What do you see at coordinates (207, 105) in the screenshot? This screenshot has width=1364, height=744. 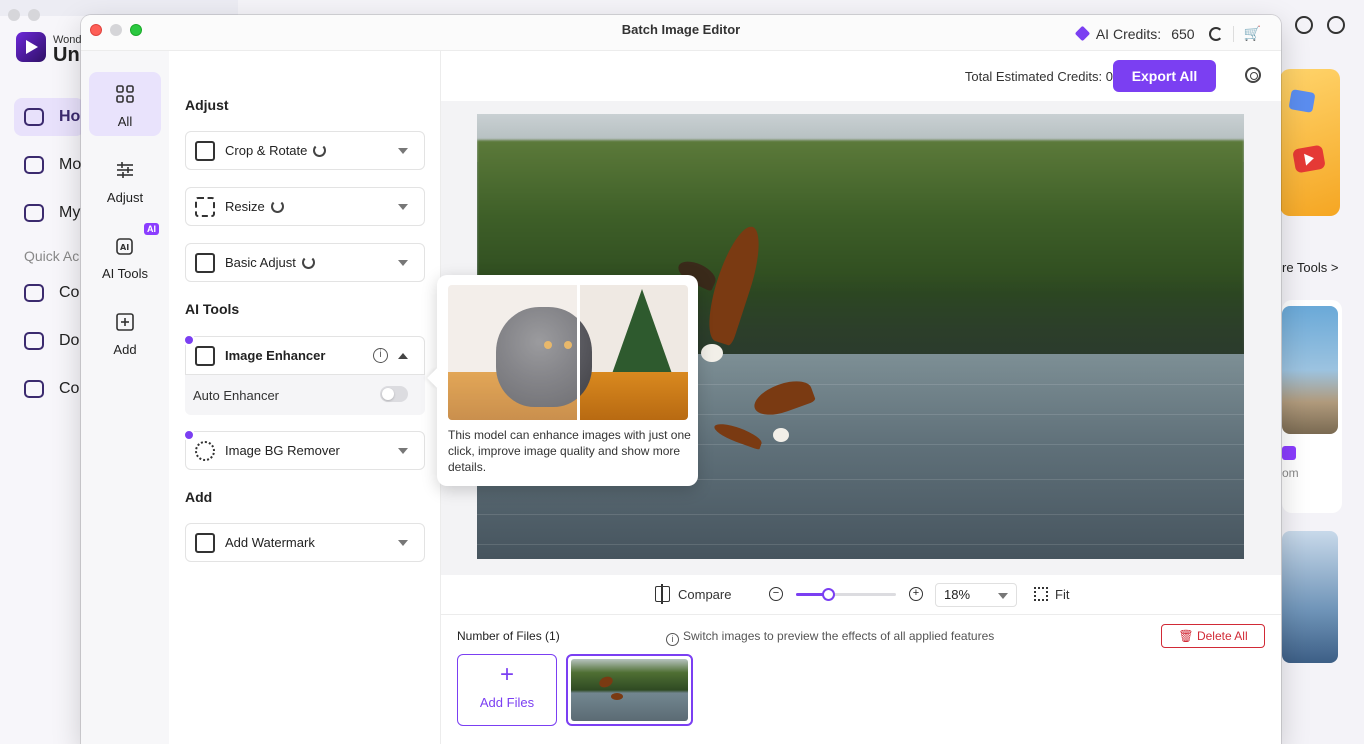 I see `adjust-section-title: Adjust` at bounding box center [207, 105].